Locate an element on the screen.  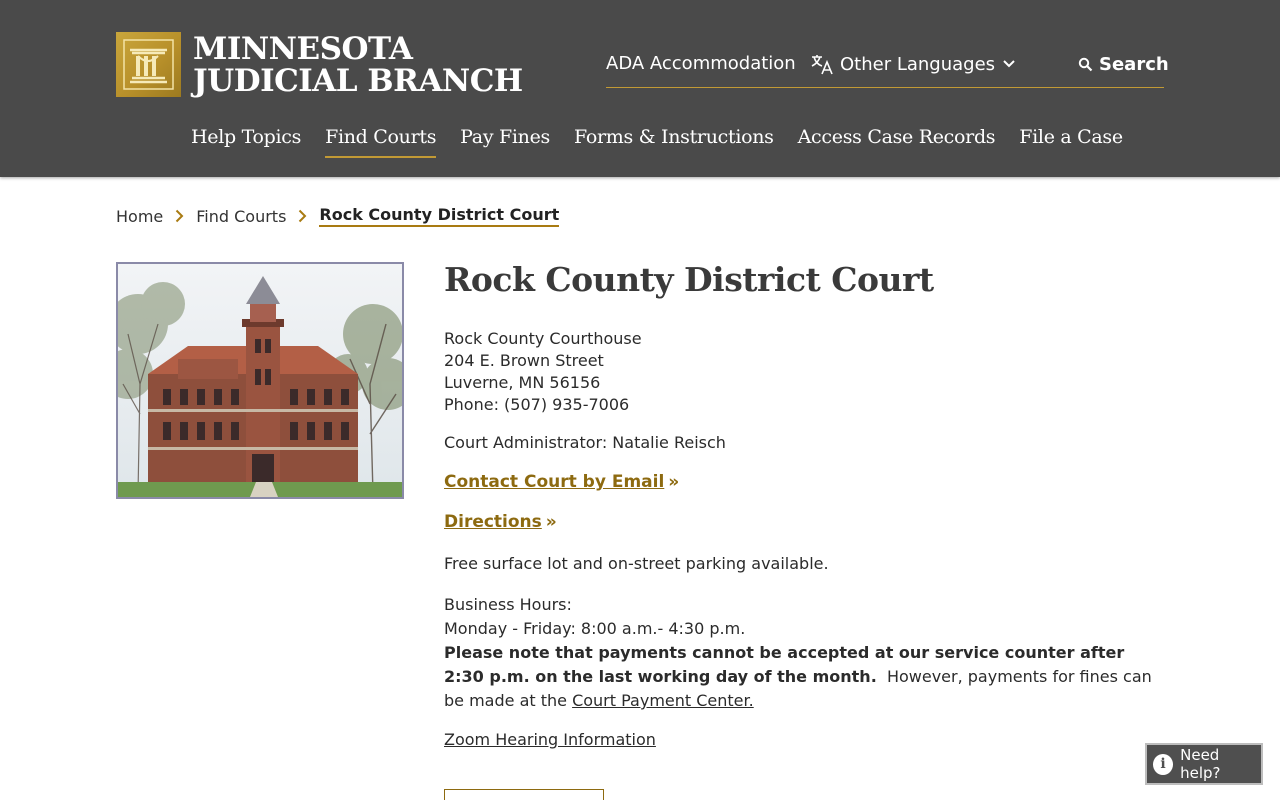
hours-value: Monday - Friday: 8:00 a.m.- 4:30 p.m. is located at coordinates (595, 628).